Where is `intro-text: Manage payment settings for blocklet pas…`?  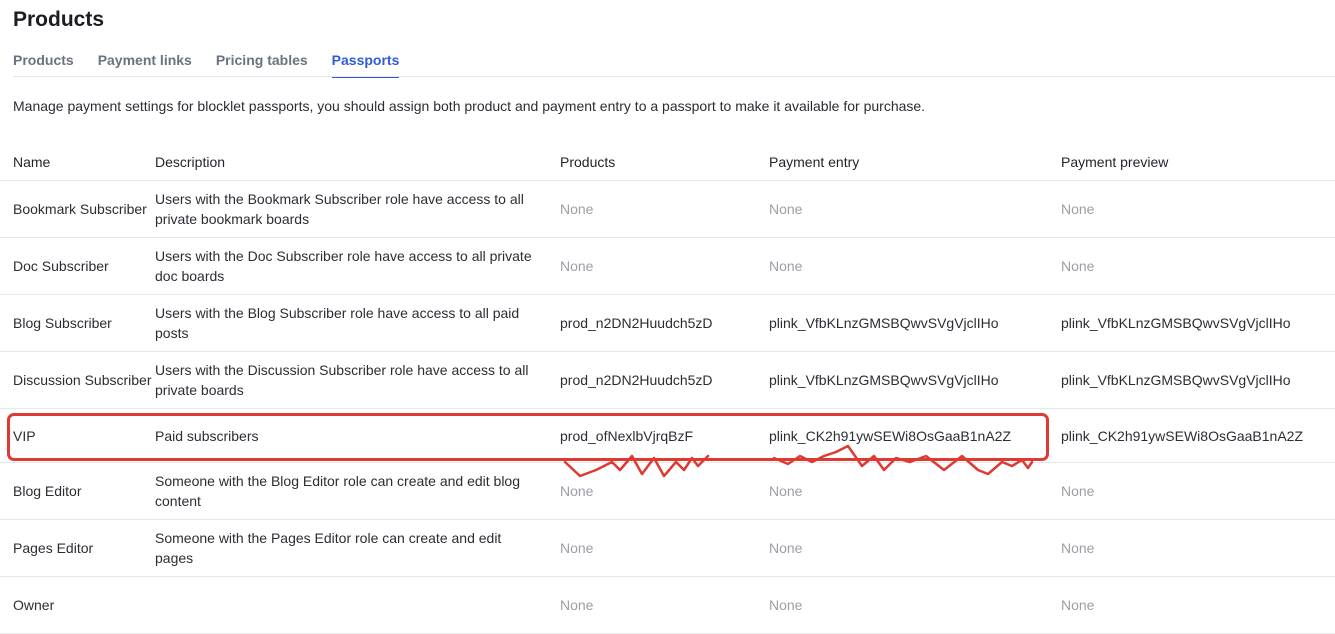
intro-text: Manage payment settings for blocklet pas… is located at coordinates (469, 106).